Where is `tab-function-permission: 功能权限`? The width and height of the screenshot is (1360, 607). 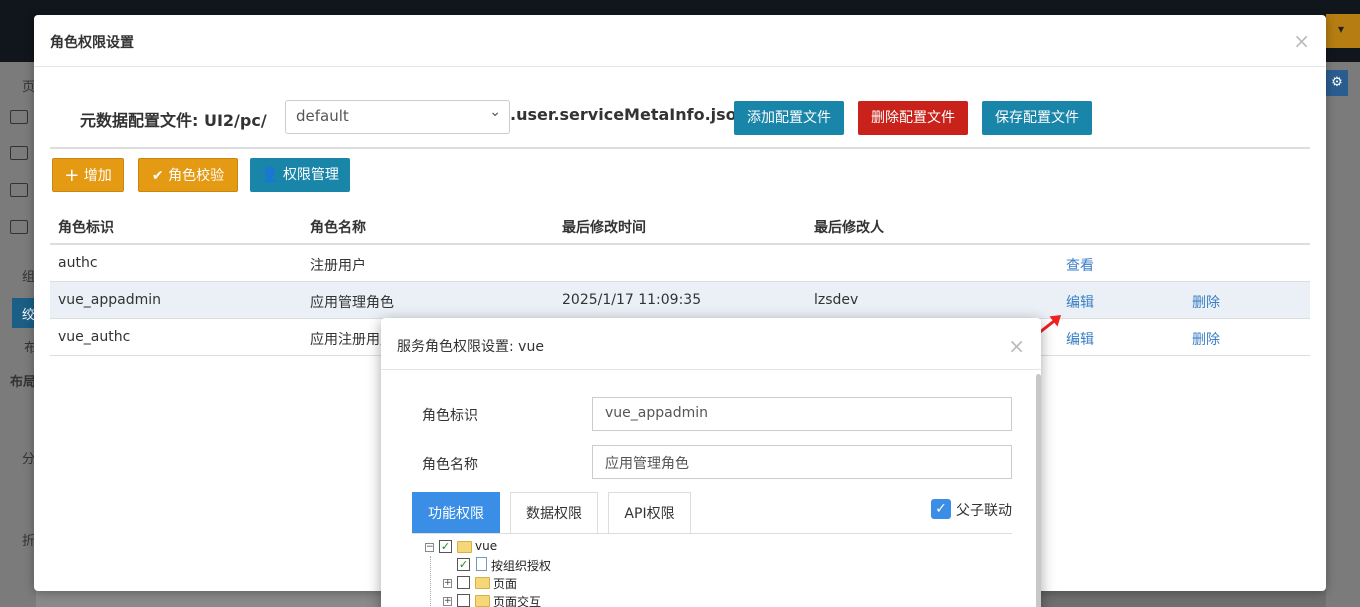 tab-function-permission: 功能权限 is located at coordinates (456, 513).